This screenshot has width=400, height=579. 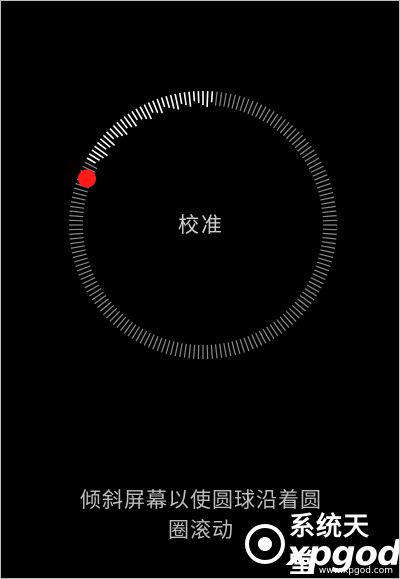 What do you see at coordinates (201, 225) in the screenshot?
I see `calibration-title: 校准` at bounding box center [201, 225].